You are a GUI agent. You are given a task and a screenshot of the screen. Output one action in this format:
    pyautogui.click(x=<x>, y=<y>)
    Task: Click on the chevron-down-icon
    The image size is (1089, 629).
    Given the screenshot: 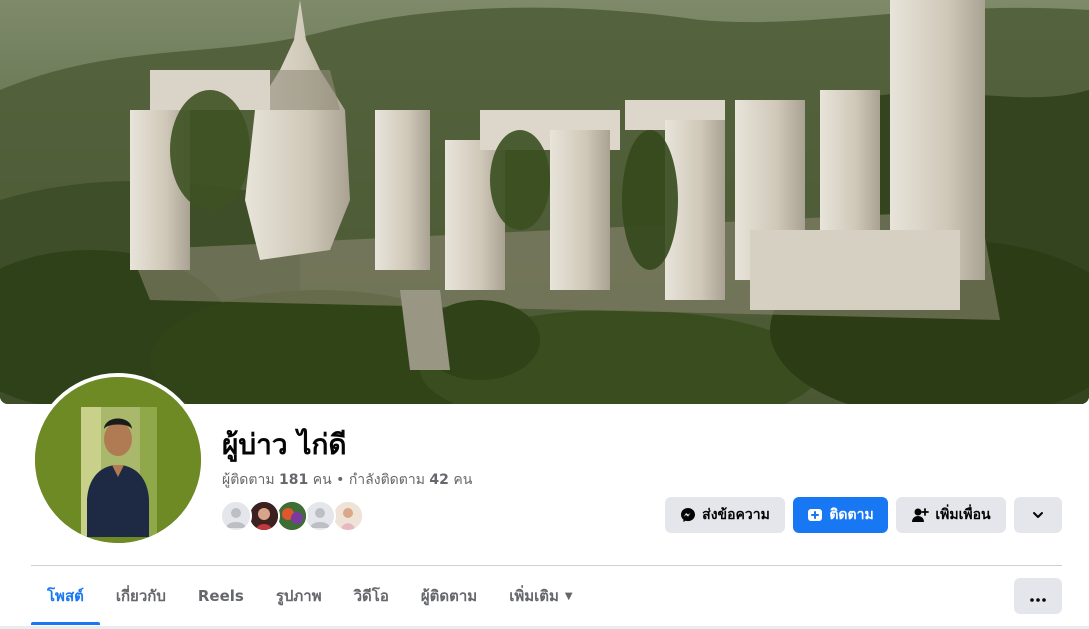 What is the action you would take?
    pyautogui.click(x=1038, y=515)
    